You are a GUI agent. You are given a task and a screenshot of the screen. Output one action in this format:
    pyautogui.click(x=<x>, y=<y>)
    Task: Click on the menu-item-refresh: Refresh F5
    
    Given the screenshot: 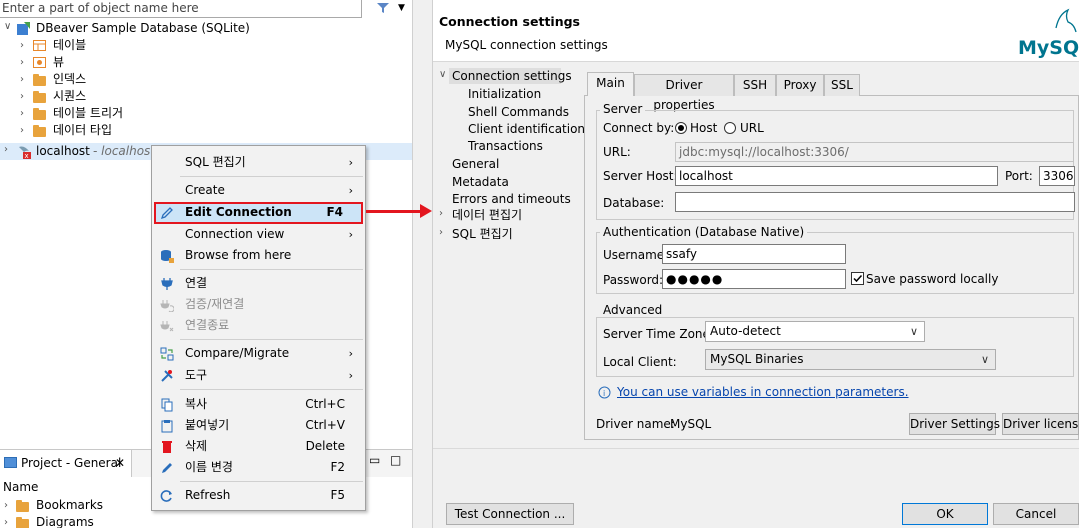 What is the action you would take?
    pyautogui.click(x=258, y=495)
    